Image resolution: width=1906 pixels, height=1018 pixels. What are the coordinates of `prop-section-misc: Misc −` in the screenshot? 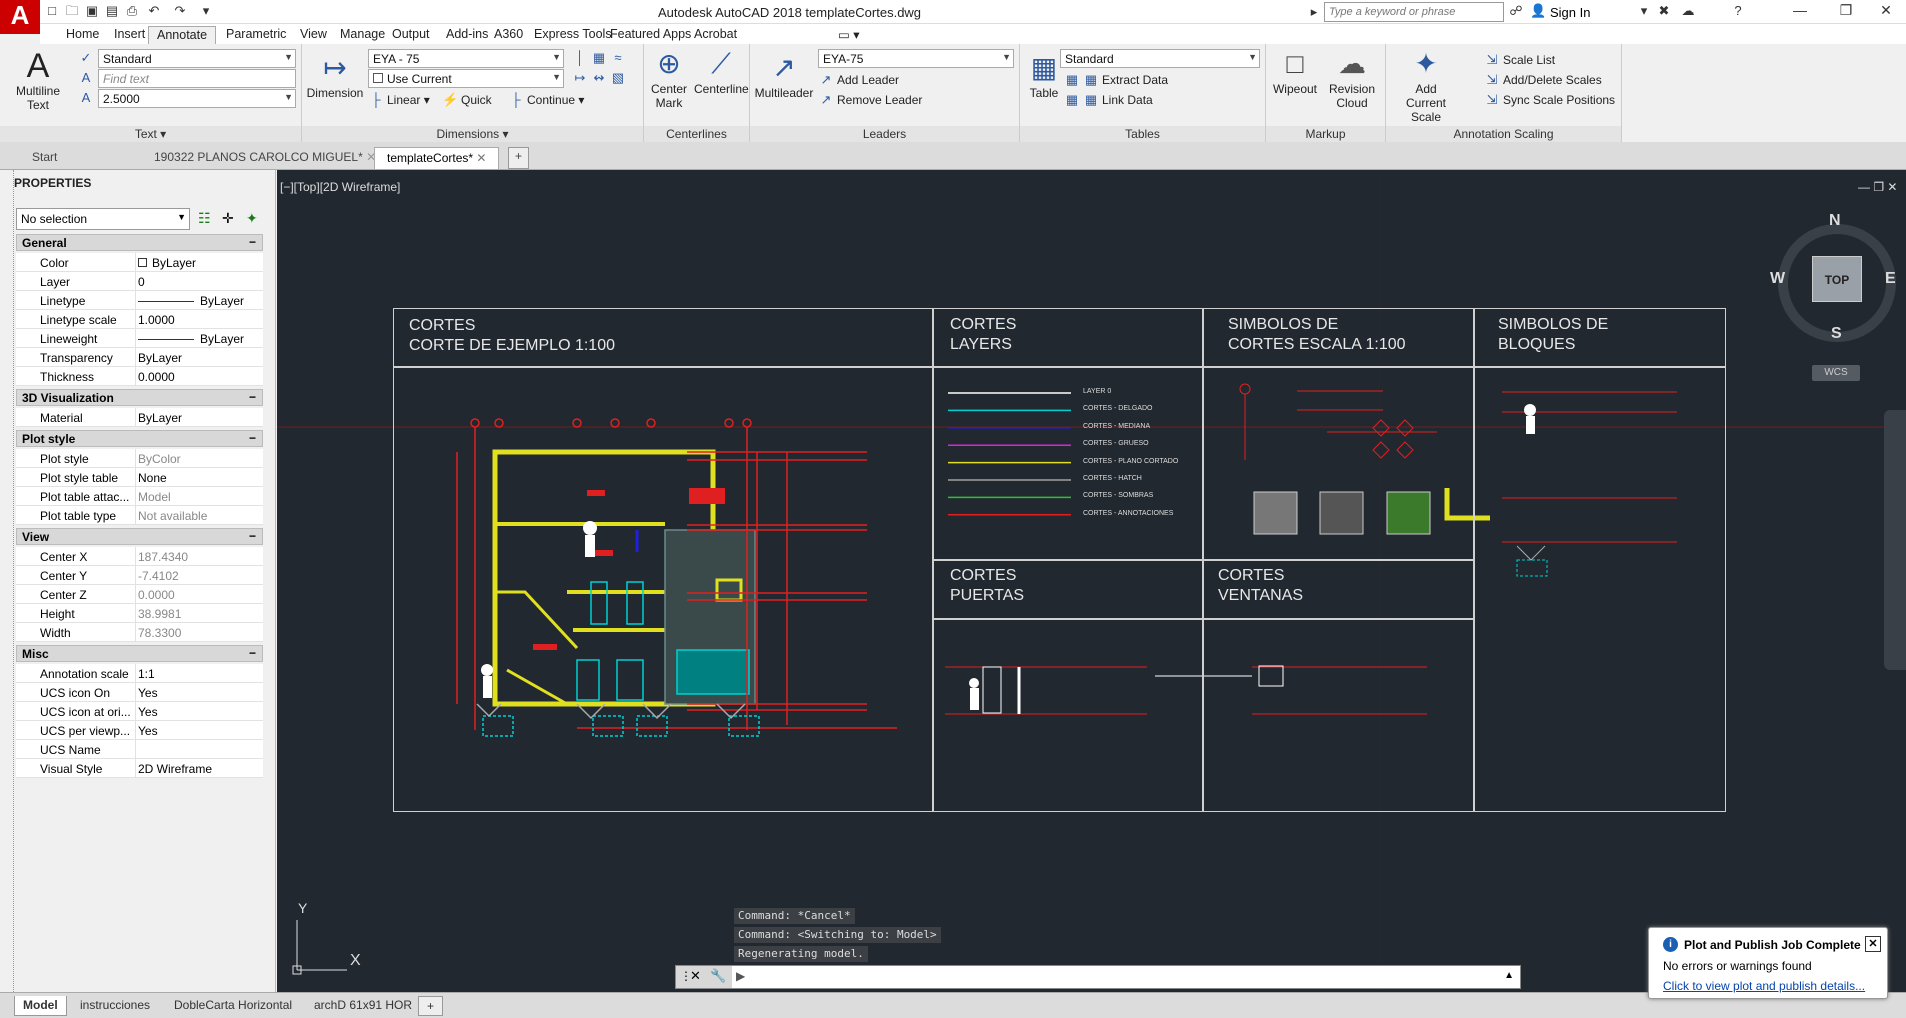 It's located at (139, 653).